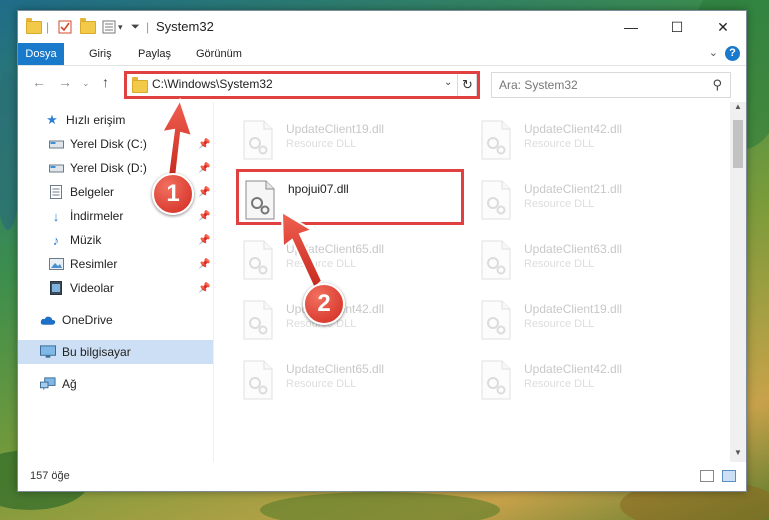  I want to click on star-icon: ★, so click(52, 119).